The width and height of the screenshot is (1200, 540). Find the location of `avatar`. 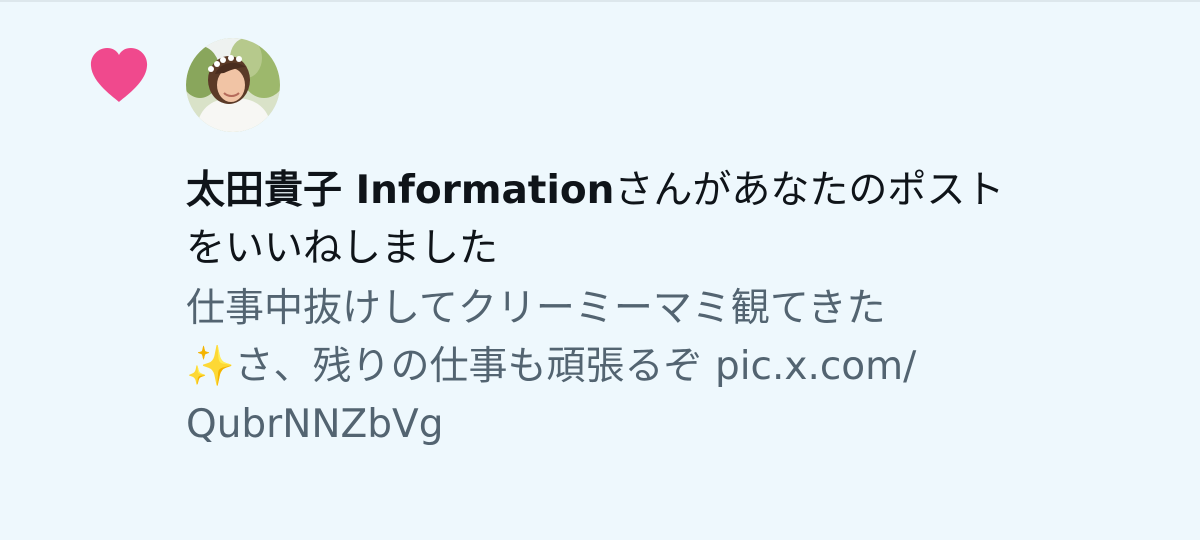

avatar is located at coordinates (233, 85).